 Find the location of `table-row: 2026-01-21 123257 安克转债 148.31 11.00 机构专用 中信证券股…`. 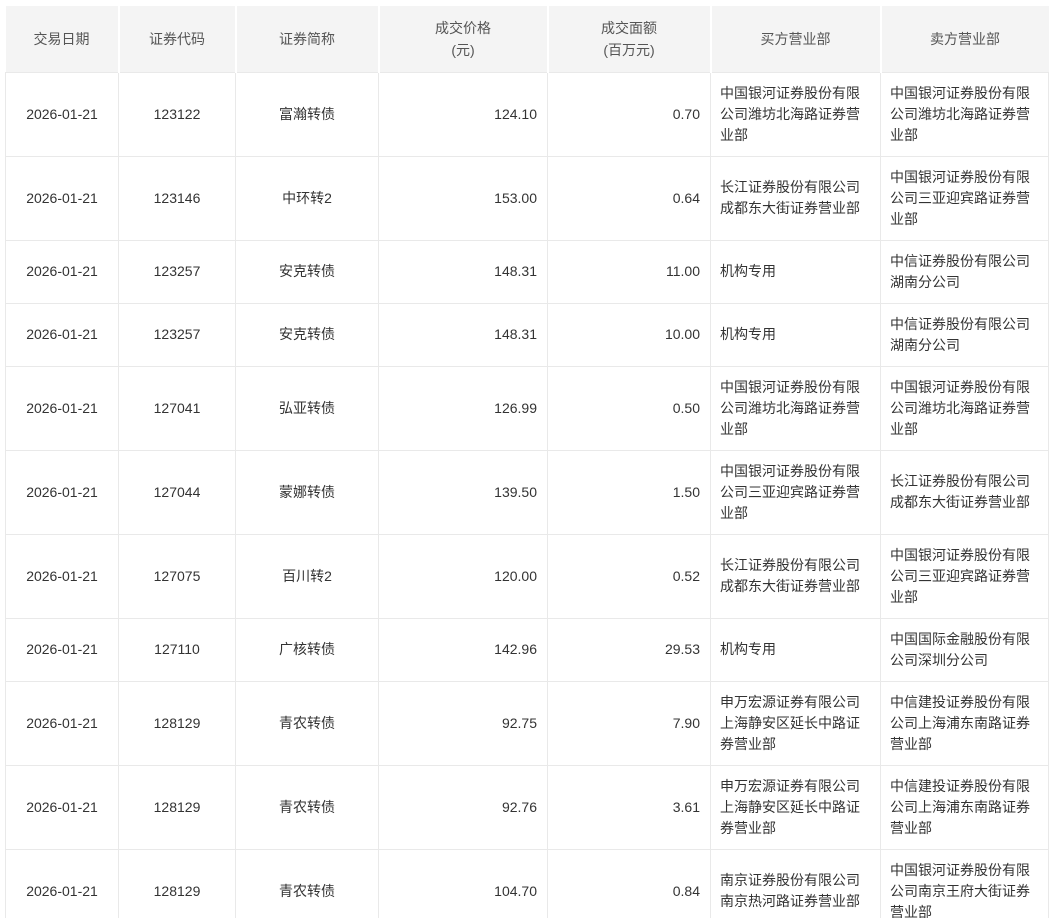

table-row: 2026-01-21 123257 安克转债 148.31 11.00 机构专用 中信证券股… is located at coordinates (527, 271).